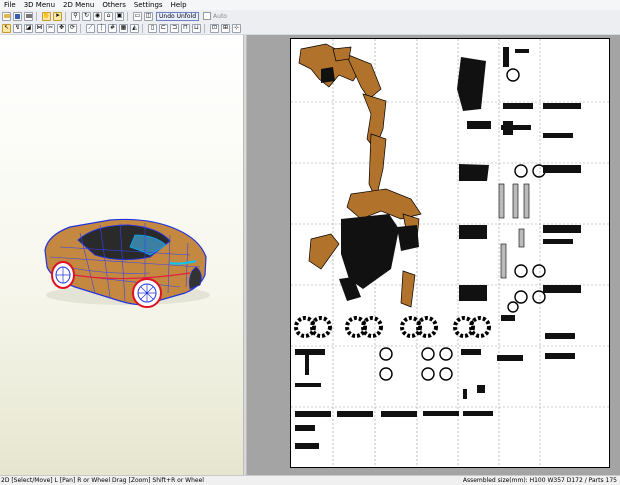 Image resolution: width=620 pixels, height=485 pixels. What do you see at coordinates (220, 16) in the screenshot?
I see `auto-label: Auto` at bounding box center [220, 16].